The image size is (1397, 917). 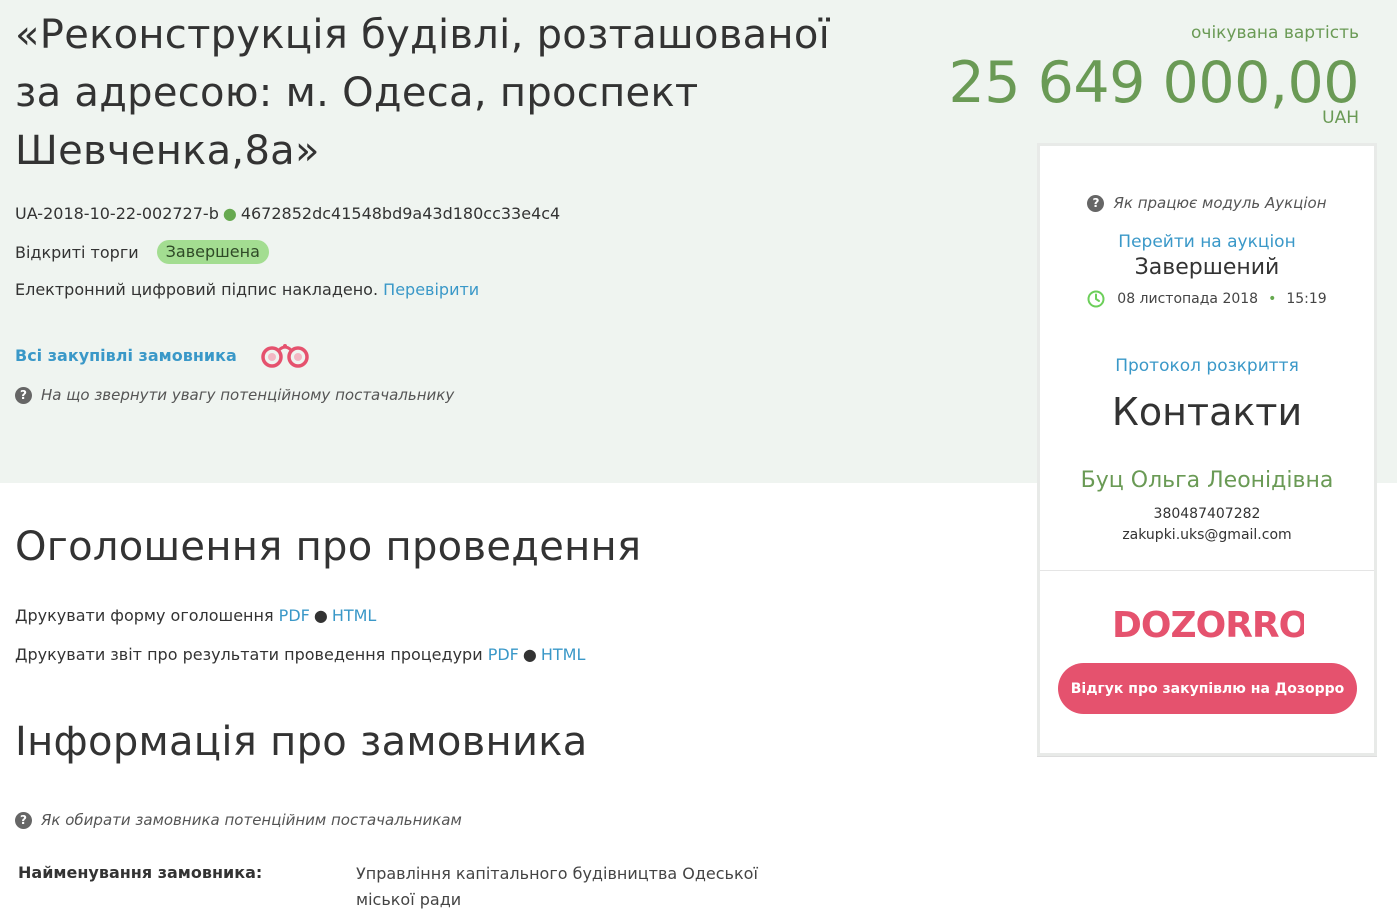 I want to click on auction-status: Завершений, so click(x=1207, y=267).